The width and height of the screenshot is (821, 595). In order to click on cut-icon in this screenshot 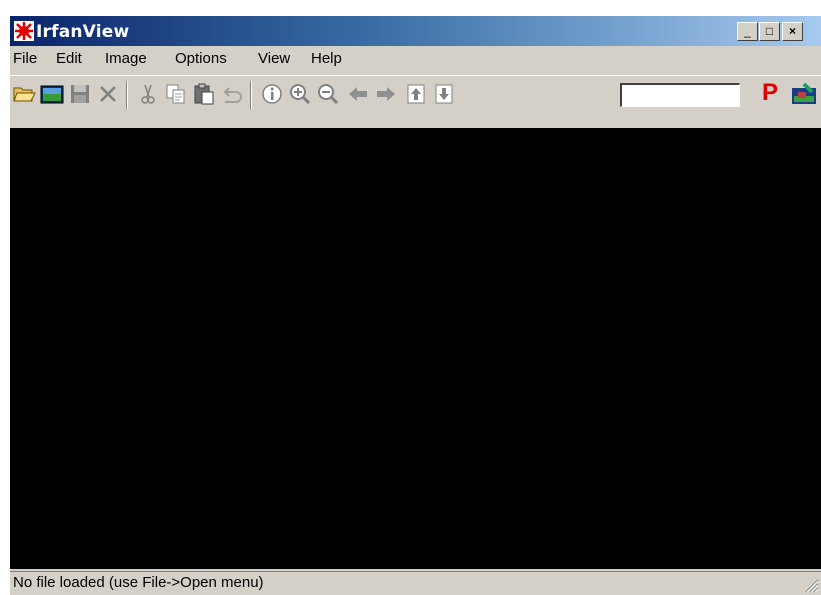, I will do `click(148, 94)`.